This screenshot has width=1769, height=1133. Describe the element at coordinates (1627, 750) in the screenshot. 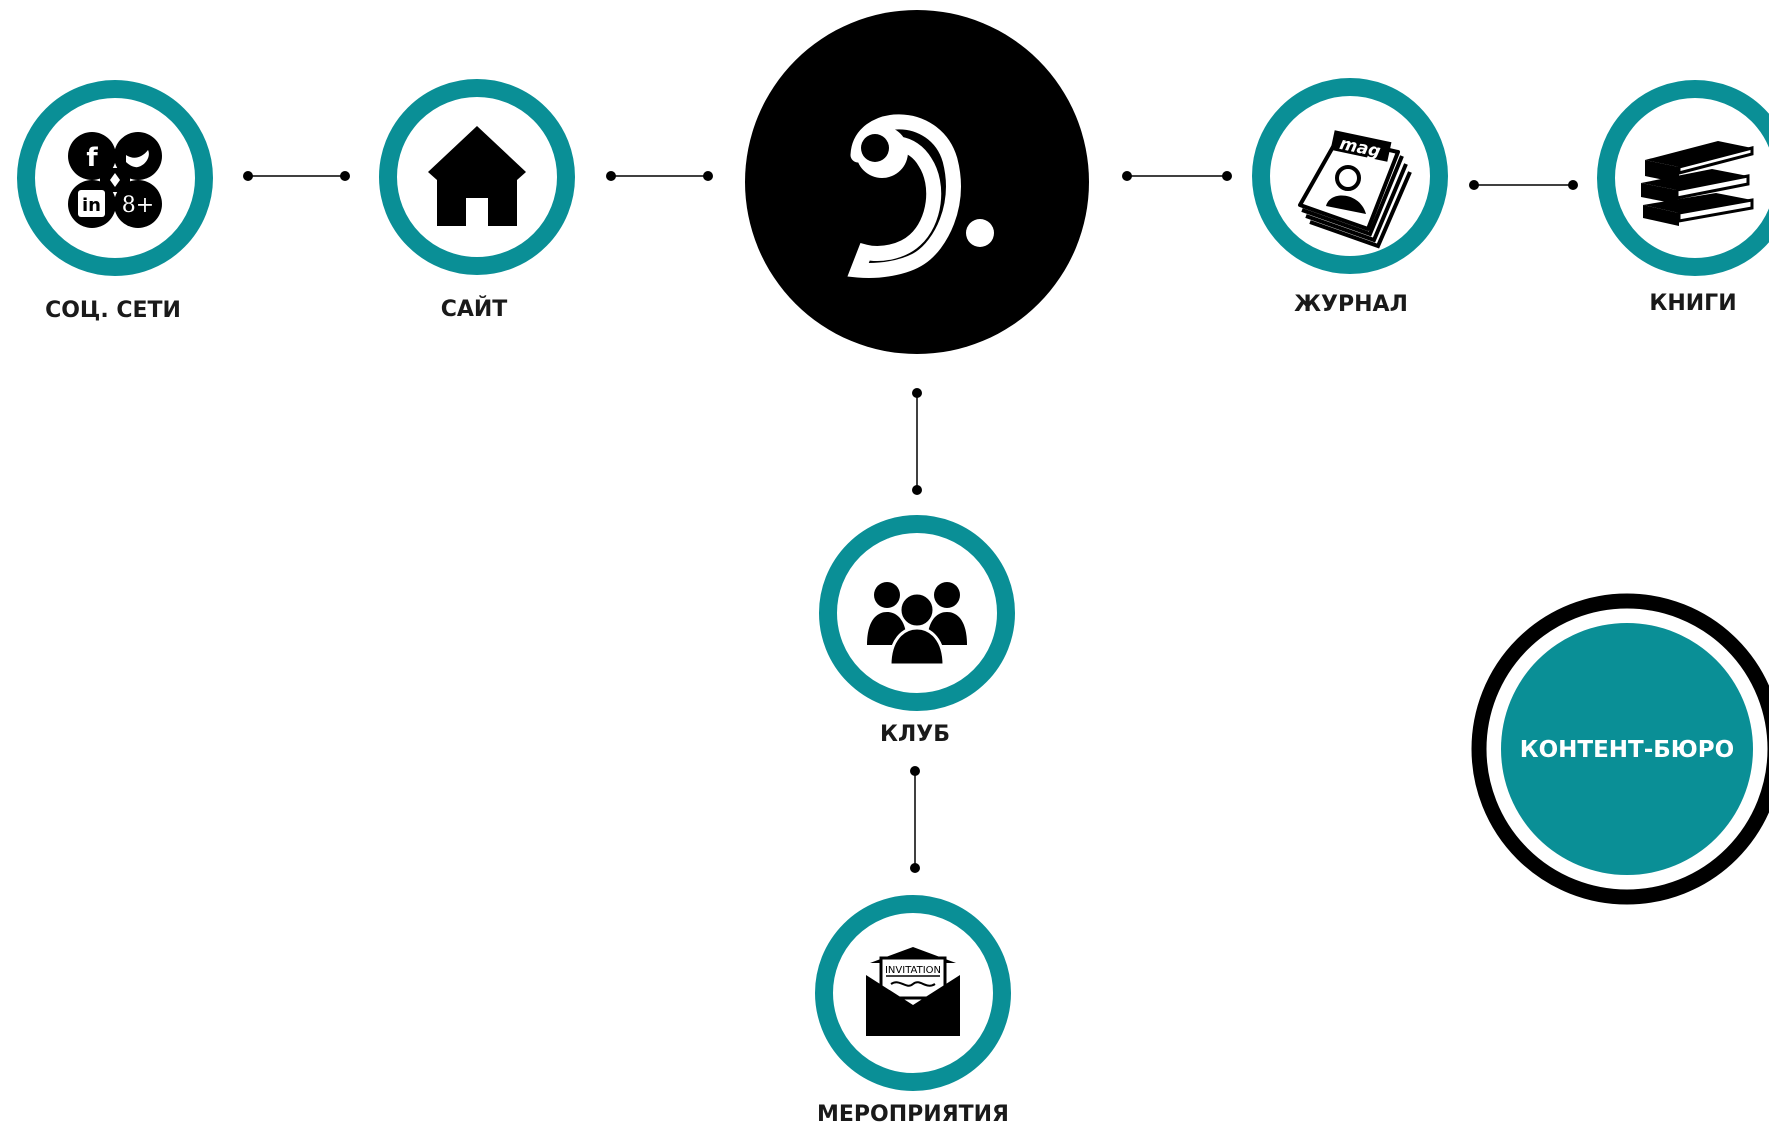

I see `hub-label: КОНТЕНТ-БЮРО` at that location.